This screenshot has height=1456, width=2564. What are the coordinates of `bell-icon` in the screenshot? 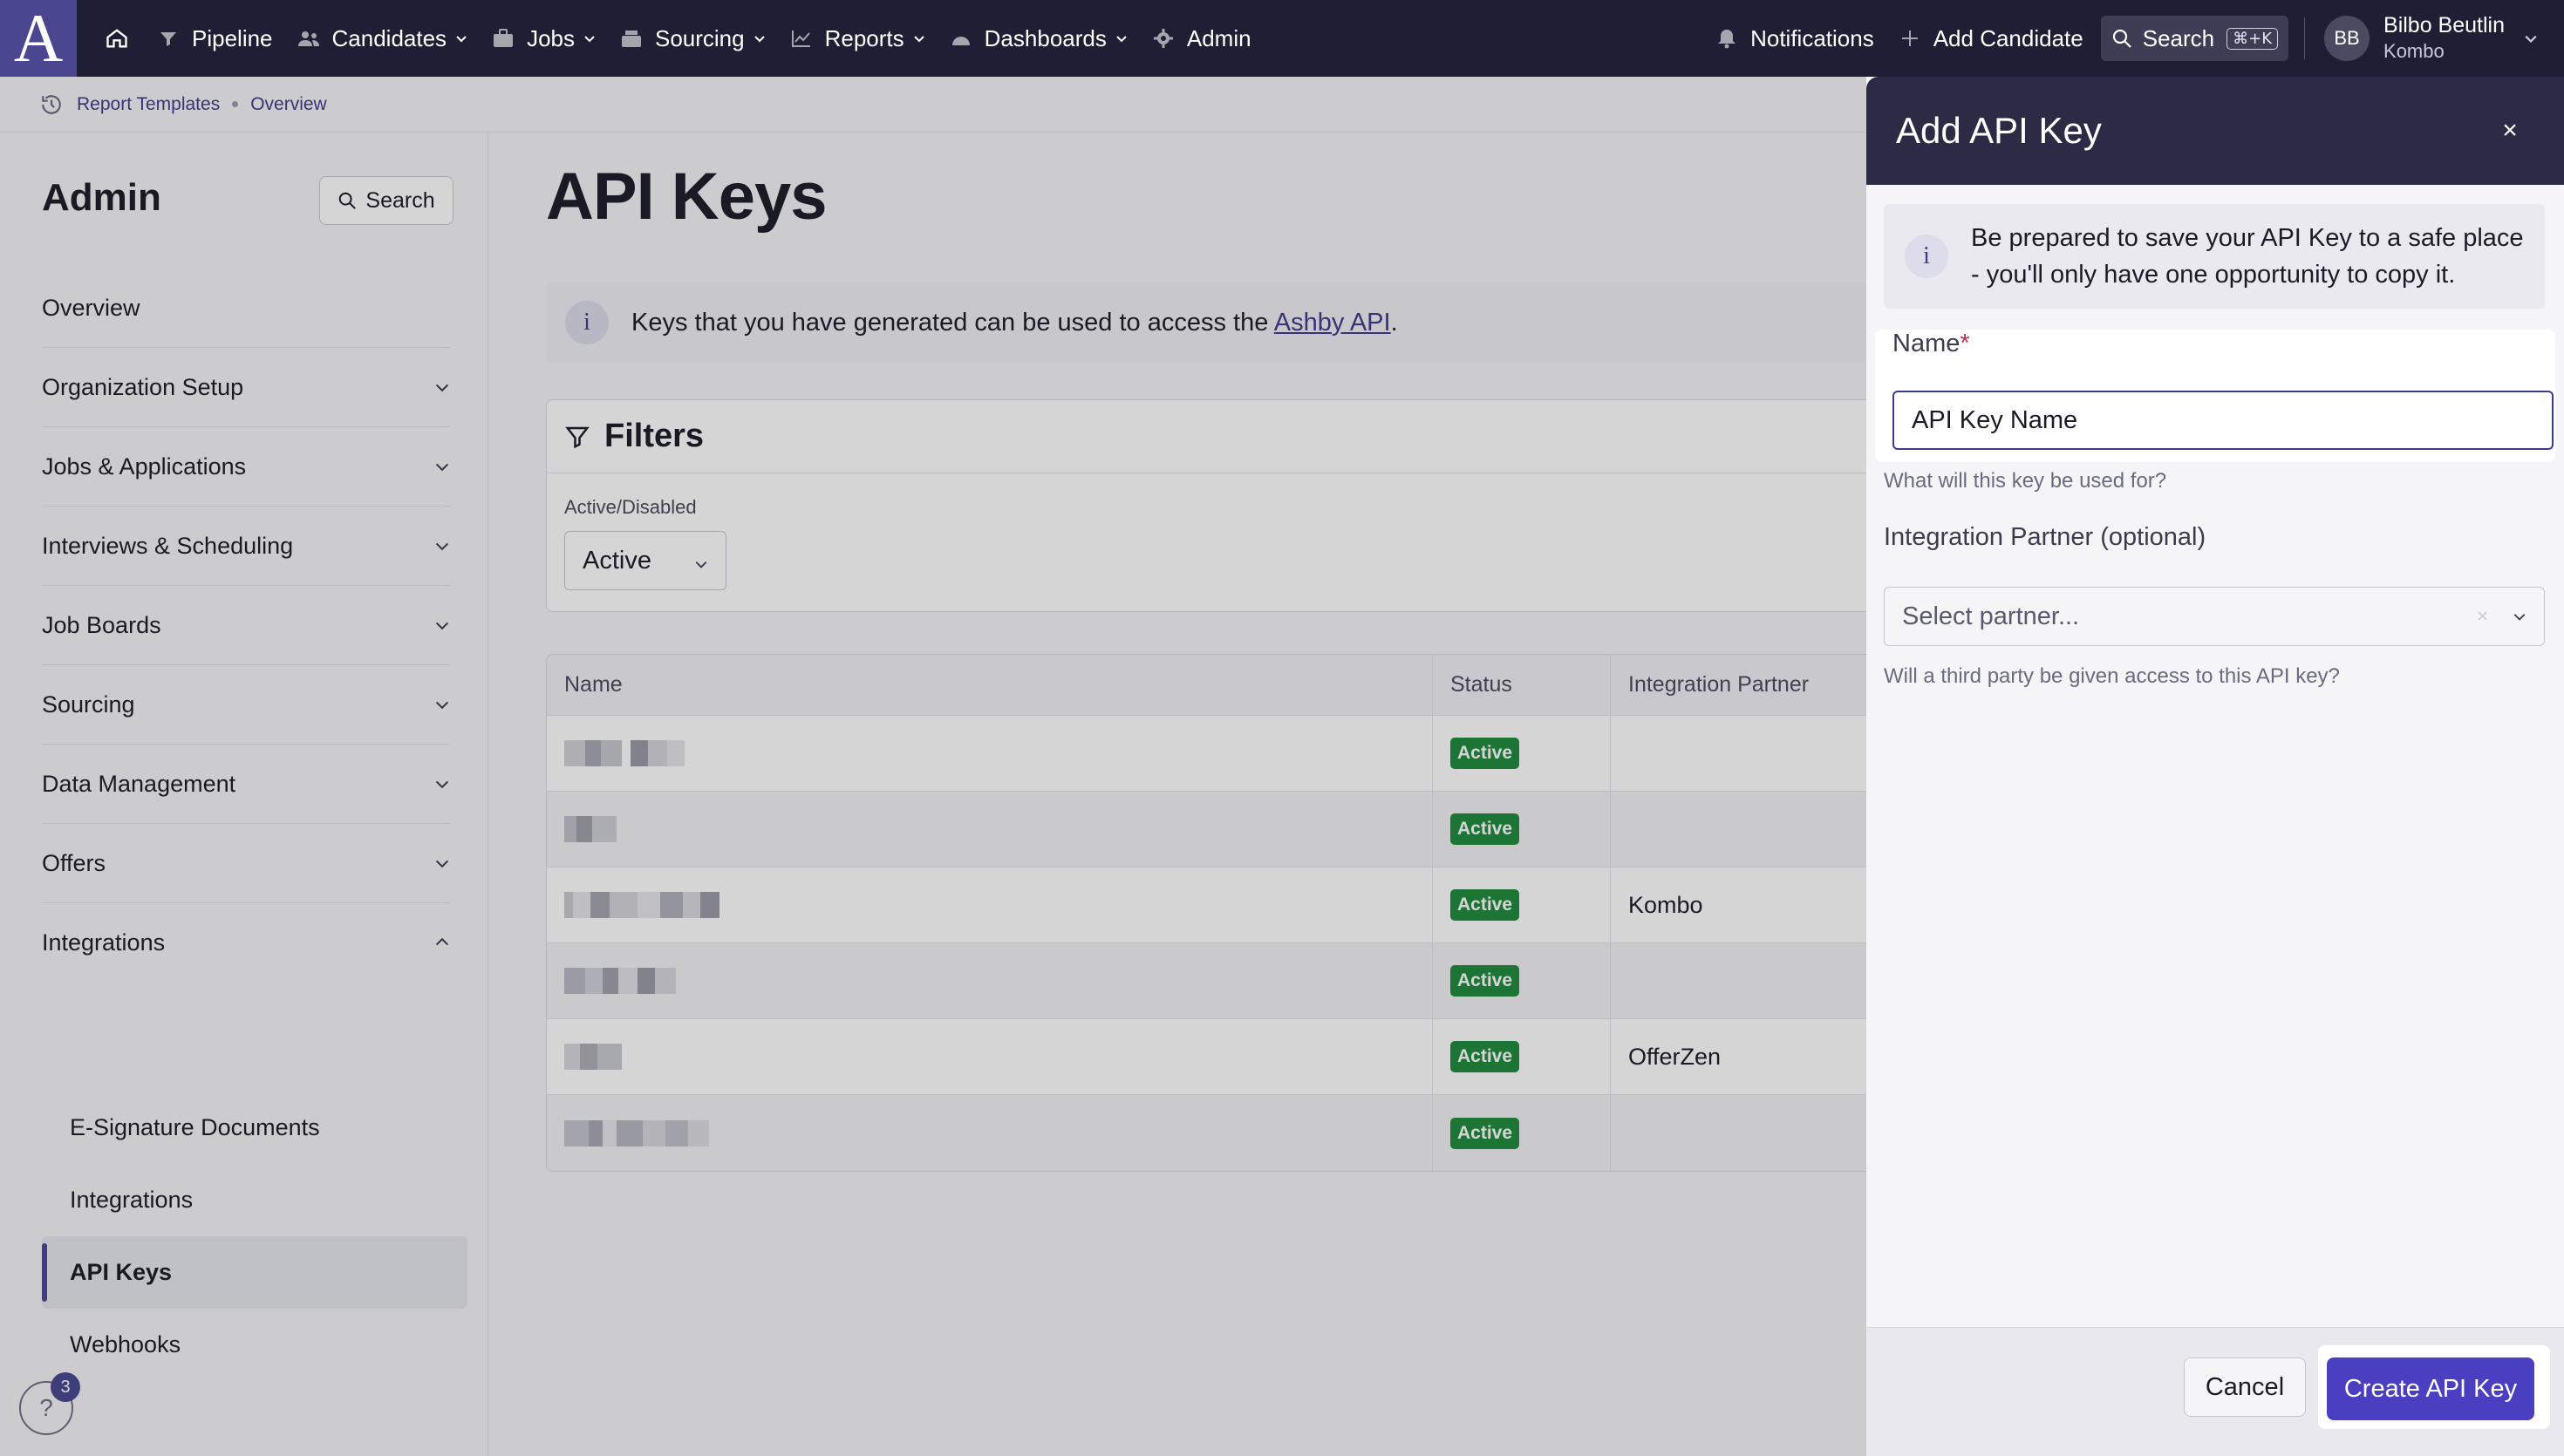 It's located at (1726, 38).